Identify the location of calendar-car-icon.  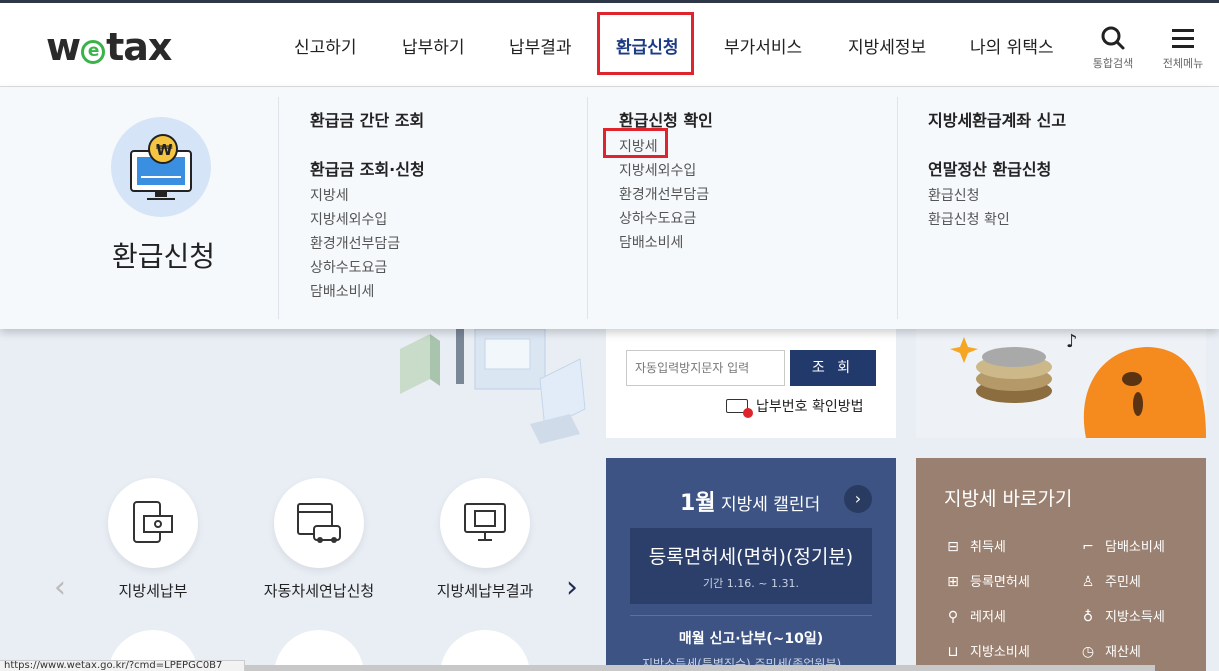
(319, 523).